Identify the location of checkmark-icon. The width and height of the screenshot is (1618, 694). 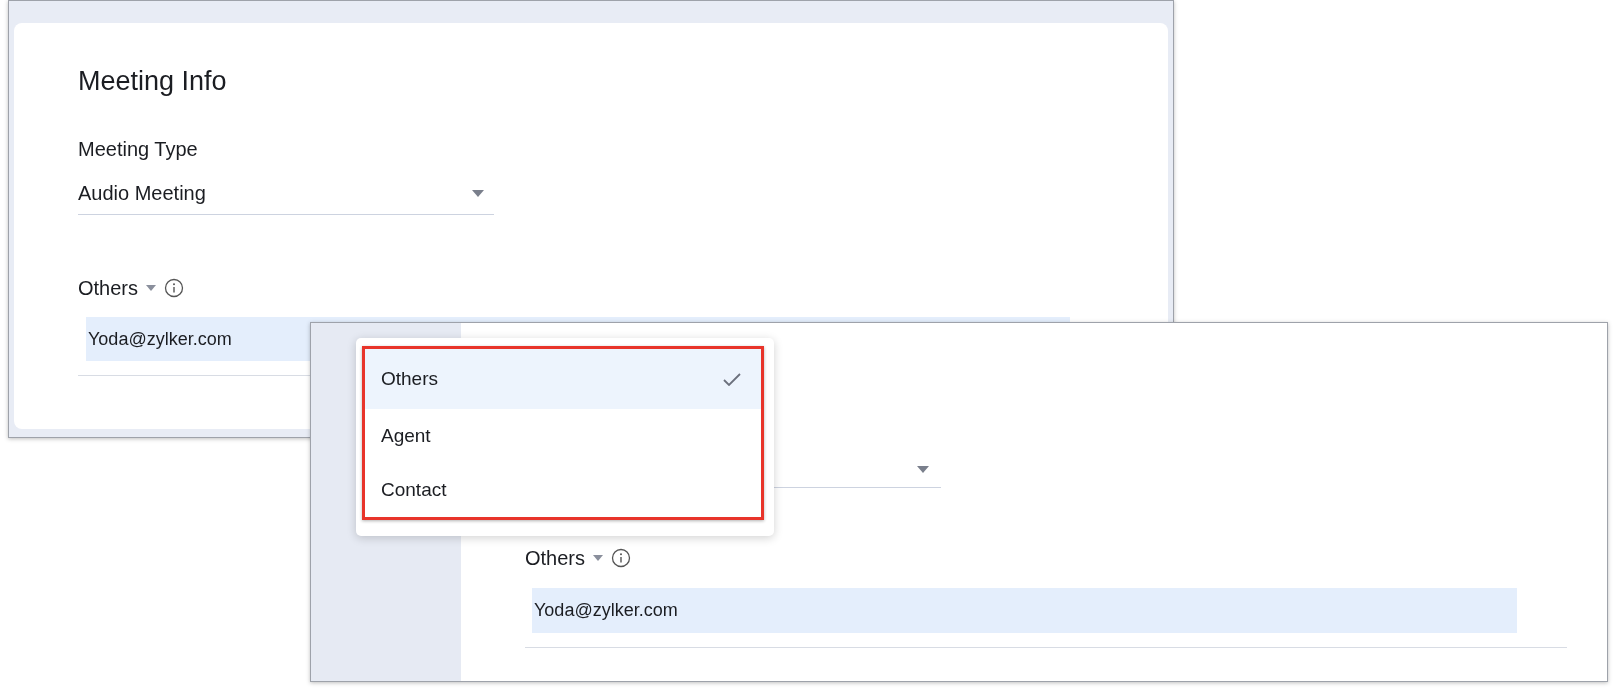
(732, 379).